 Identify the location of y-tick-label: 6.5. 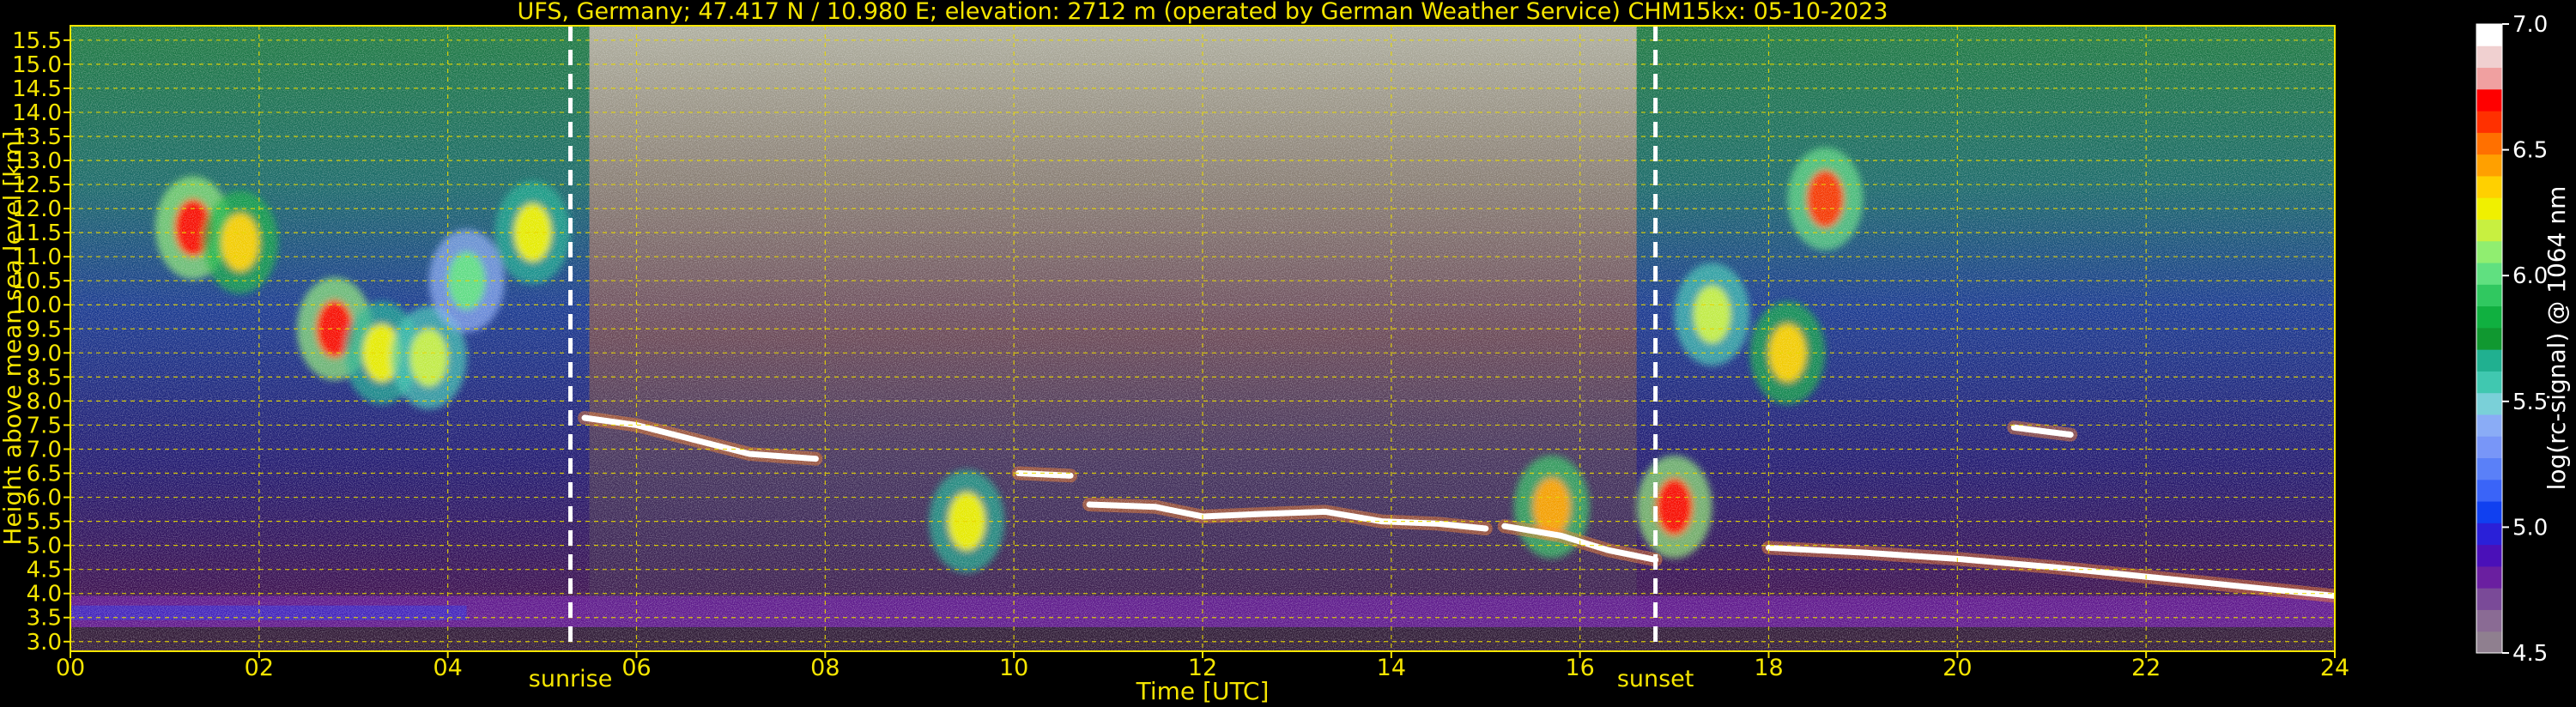
(44, 474).